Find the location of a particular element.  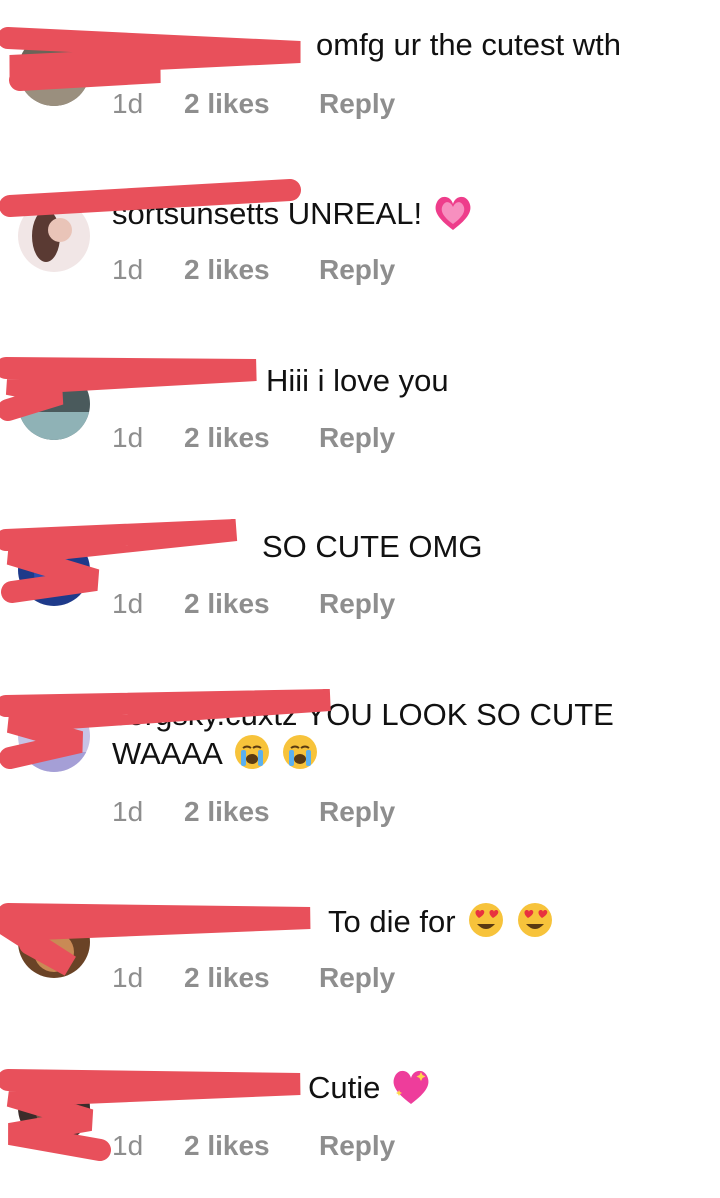

comment-text: sortsunsetts UNREAL! is located at coordinates (408, 213).